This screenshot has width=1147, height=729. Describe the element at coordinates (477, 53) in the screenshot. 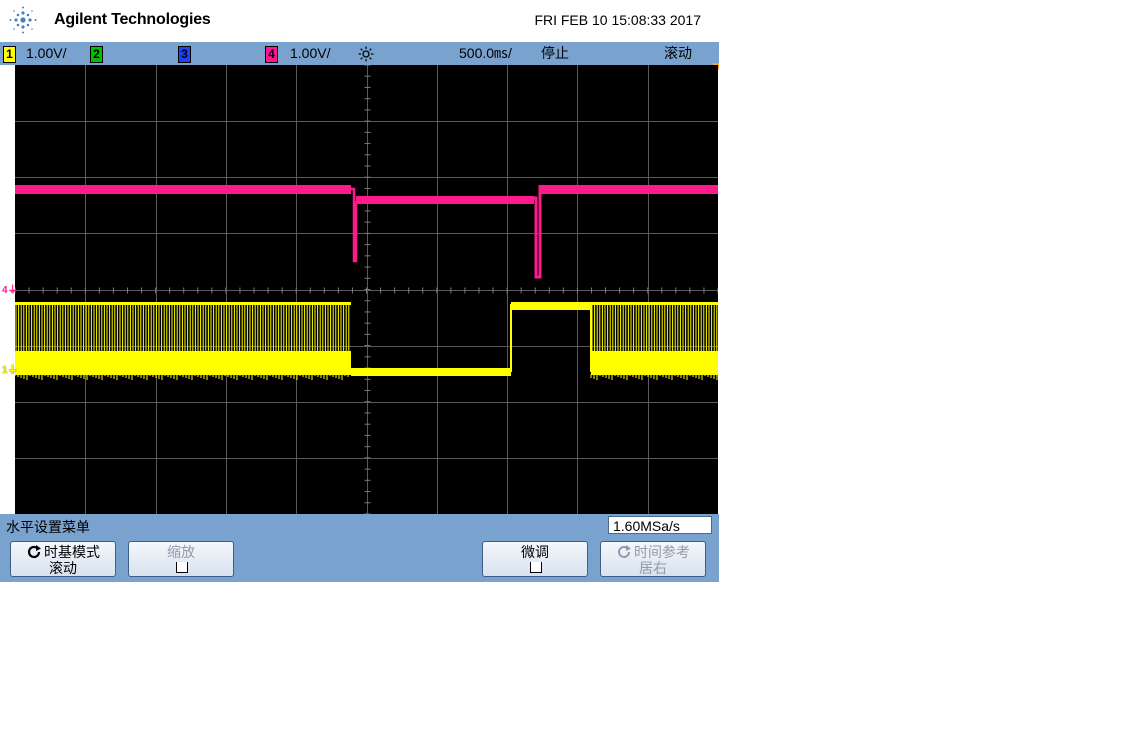

I see `timebase-value: 500.0` at that location.